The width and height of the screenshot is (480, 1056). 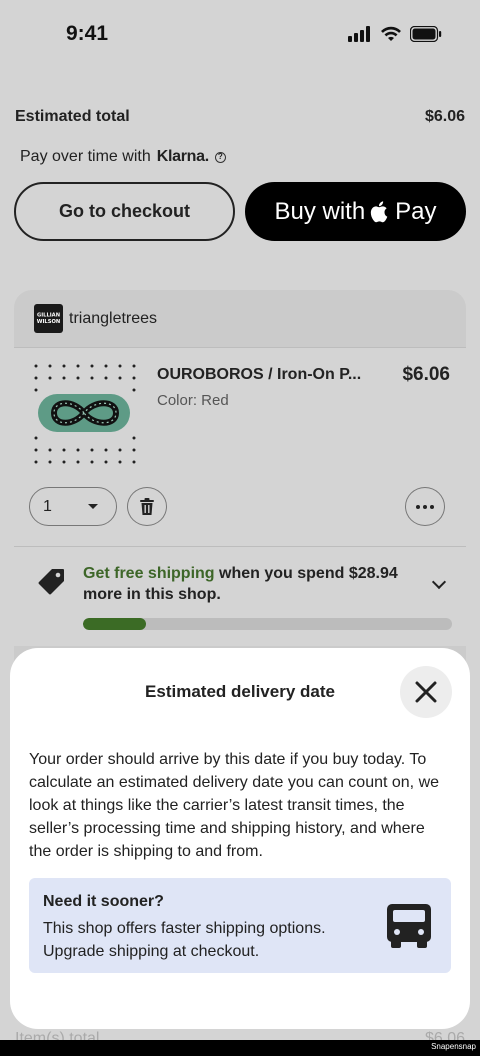 What do you see at coordinates (391, 33) in the screenshot?
I see `wifi-icon` at bounding box center [391, 33].